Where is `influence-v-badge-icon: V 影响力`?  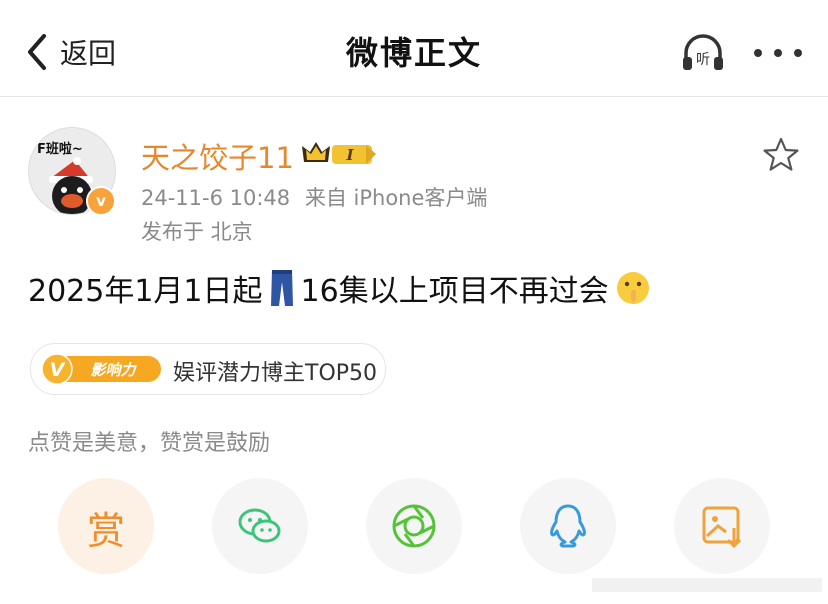
influence-v-badge-icon: V 影响力 is located at coordinates (101, 369).